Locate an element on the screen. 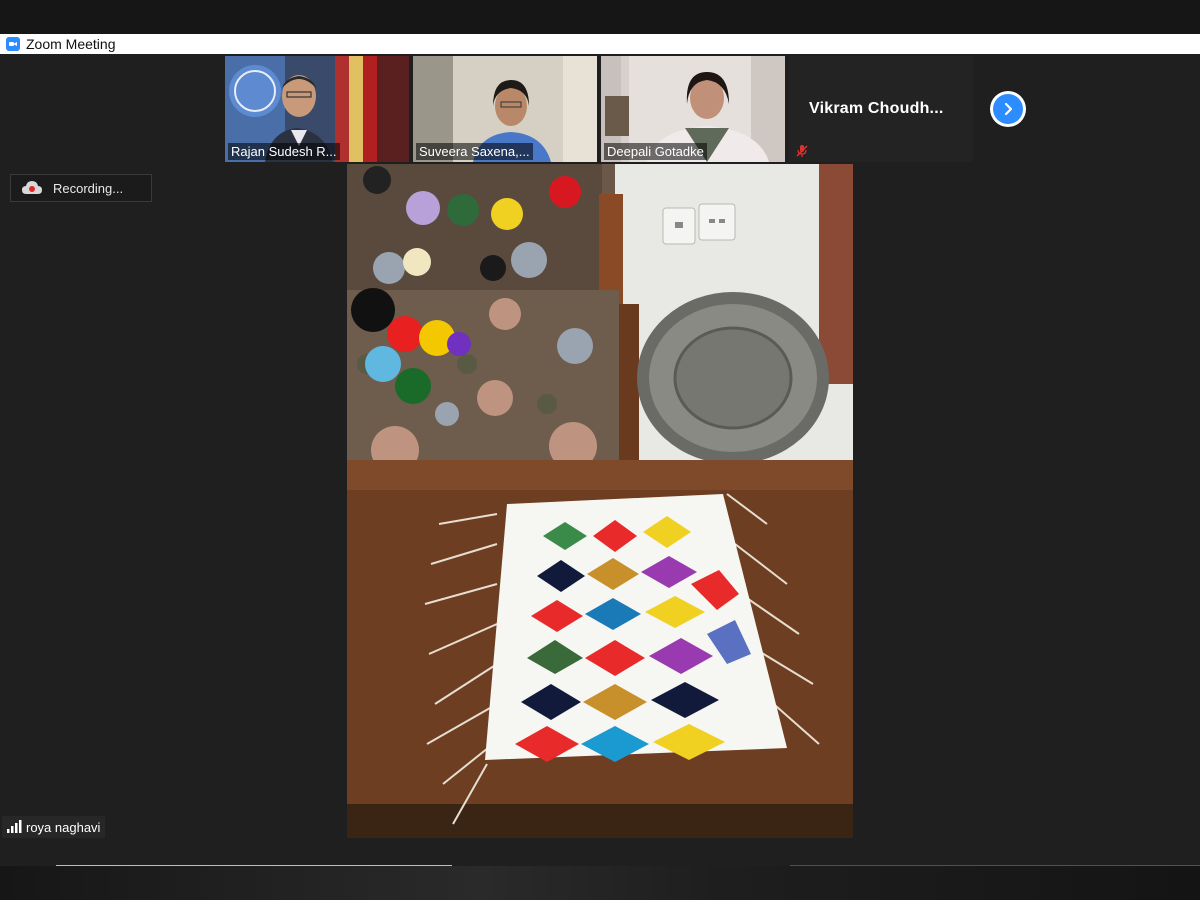  active-speaker-name: roya naghavi is located at coordinates (63, 827).